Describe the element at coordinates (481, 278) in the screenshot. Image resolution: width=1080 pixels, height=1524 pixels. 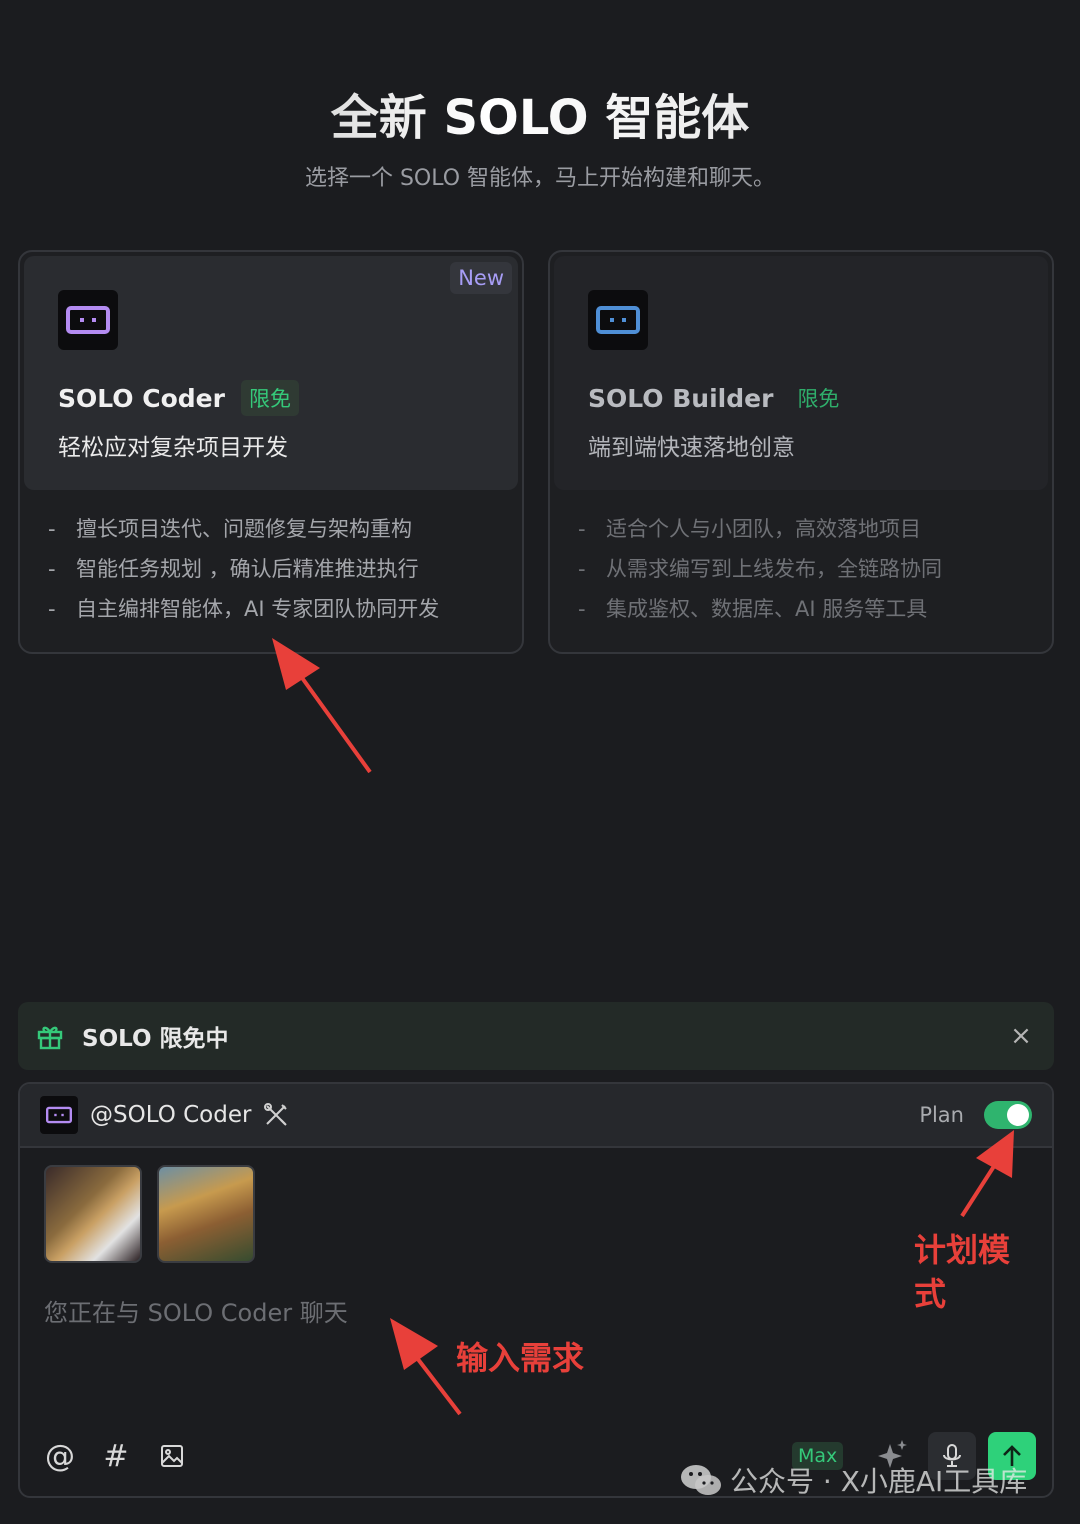
I see `new-badge: New` at that location.